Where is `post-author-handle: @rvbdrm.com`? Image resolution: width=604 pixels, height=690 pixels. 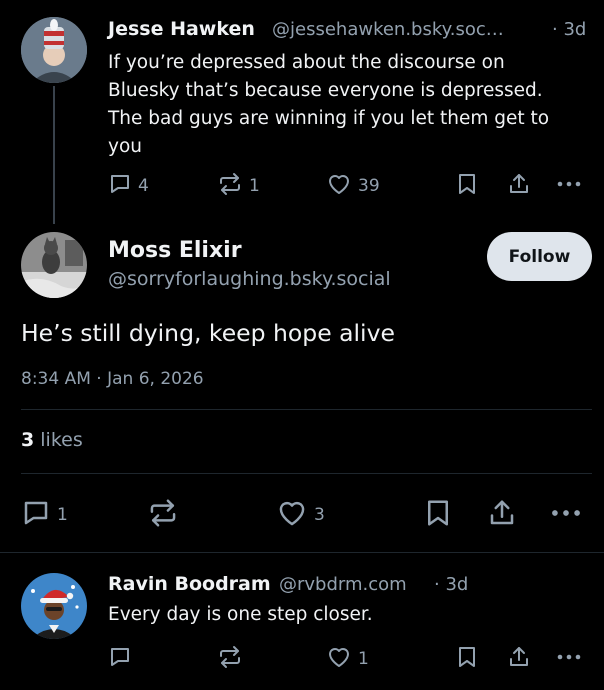 post-author-handle: @rvbdrm.com is located at coordinates (343, 584).